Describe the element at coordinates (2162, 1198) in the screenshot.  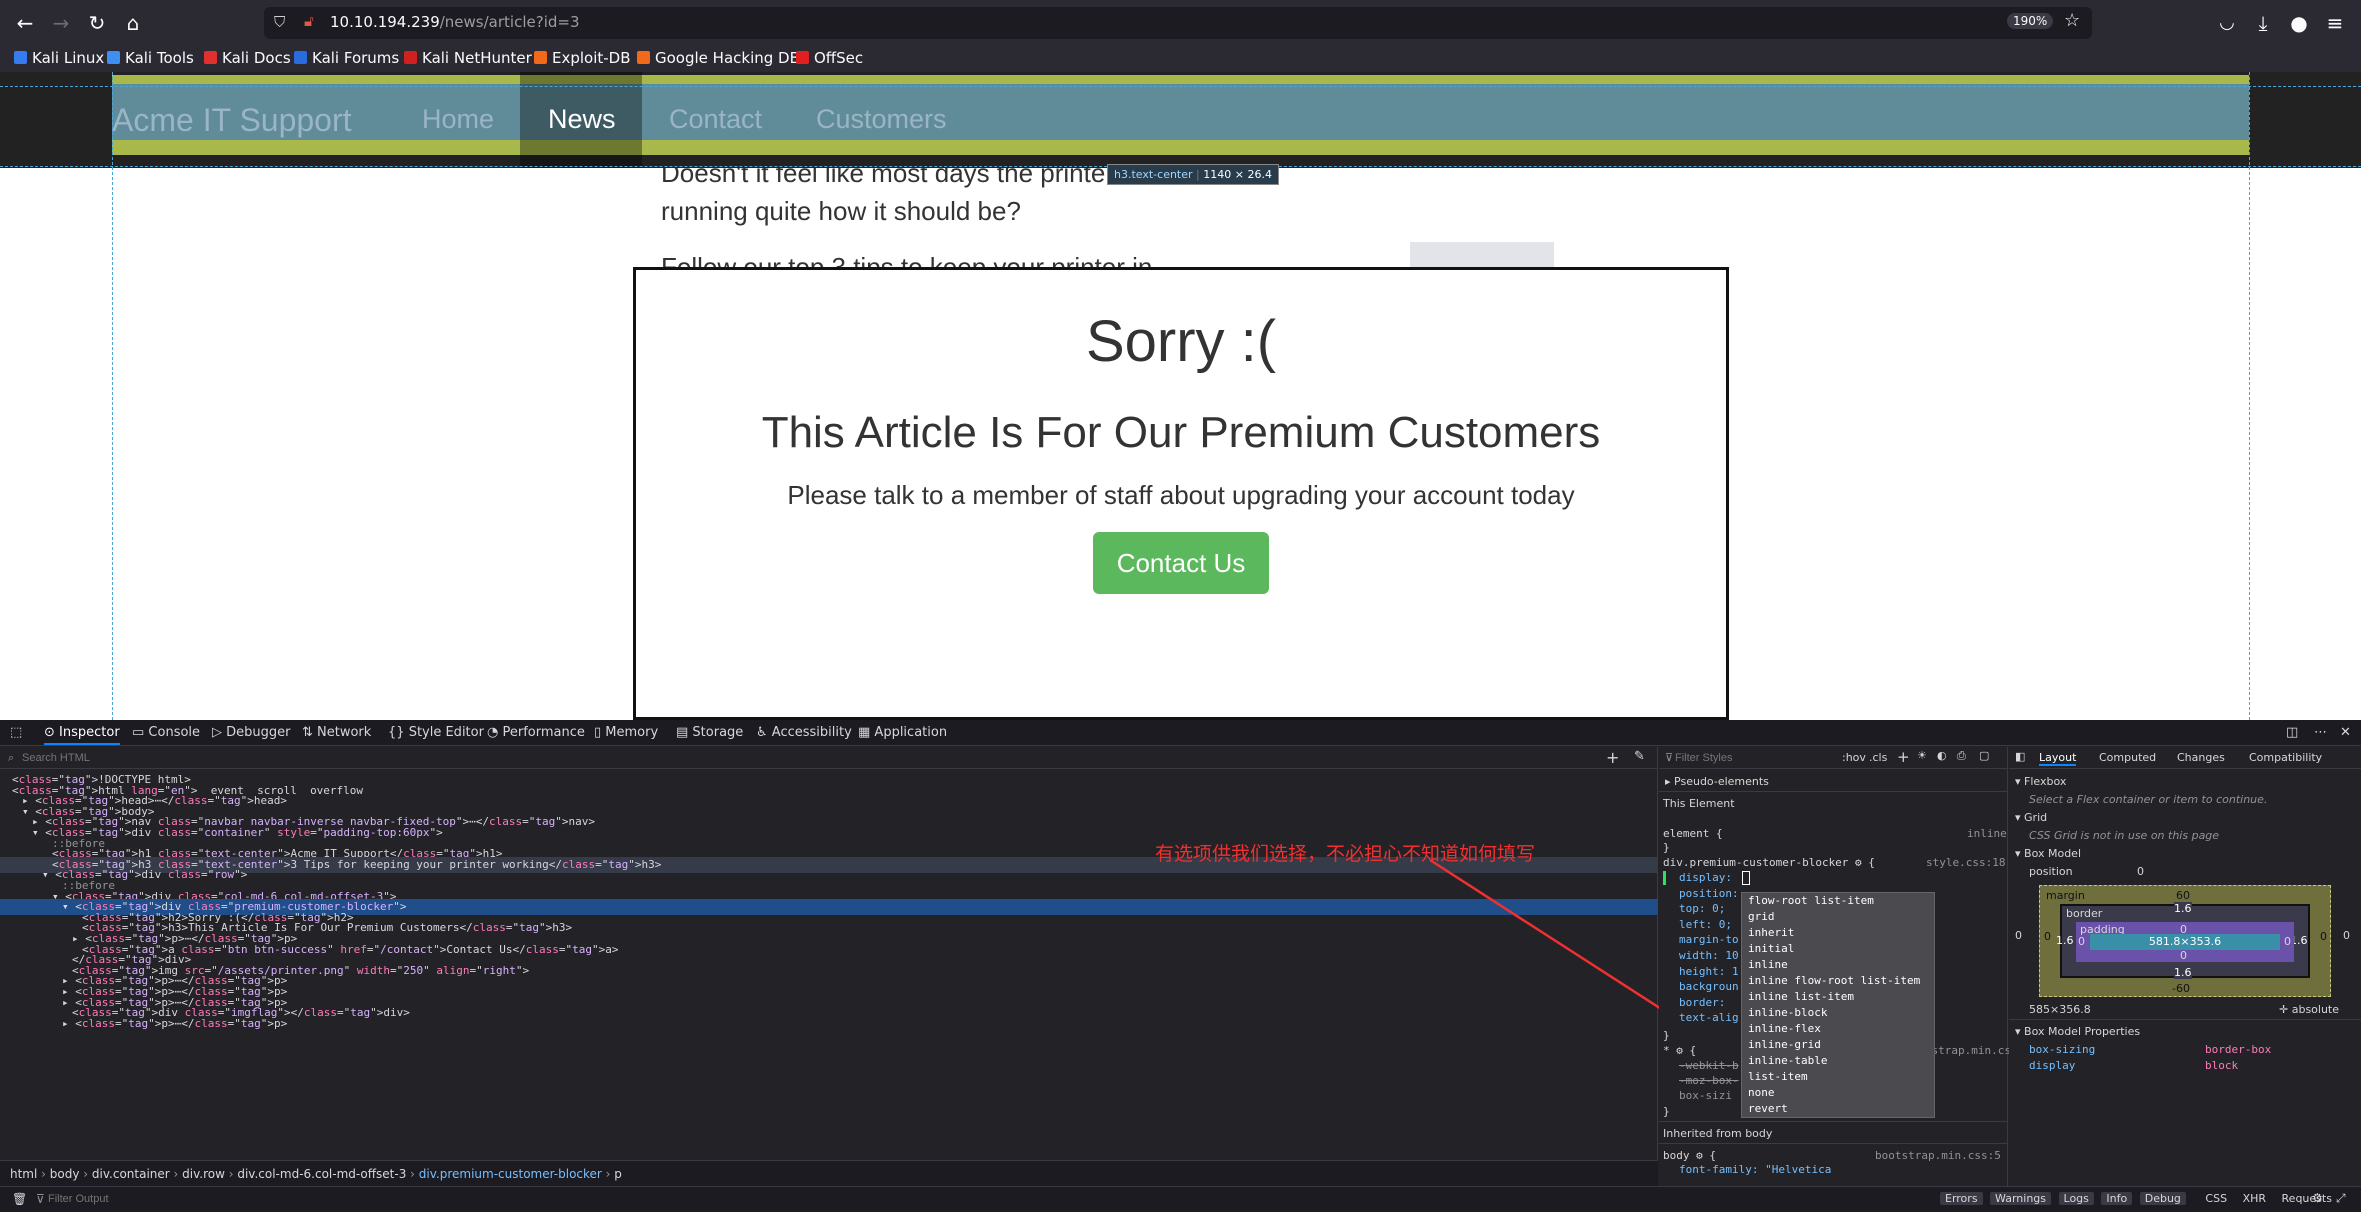
I see `debug-filter: Debug` at that location.